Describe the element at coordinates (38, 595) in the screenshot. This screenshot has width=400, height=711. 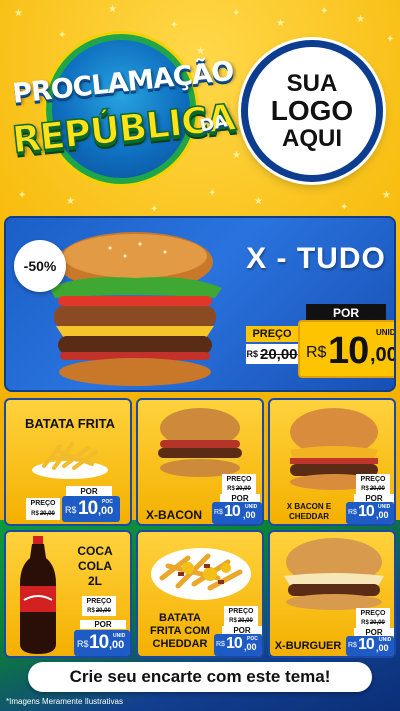
I see `soda-bottle-image` at that location.